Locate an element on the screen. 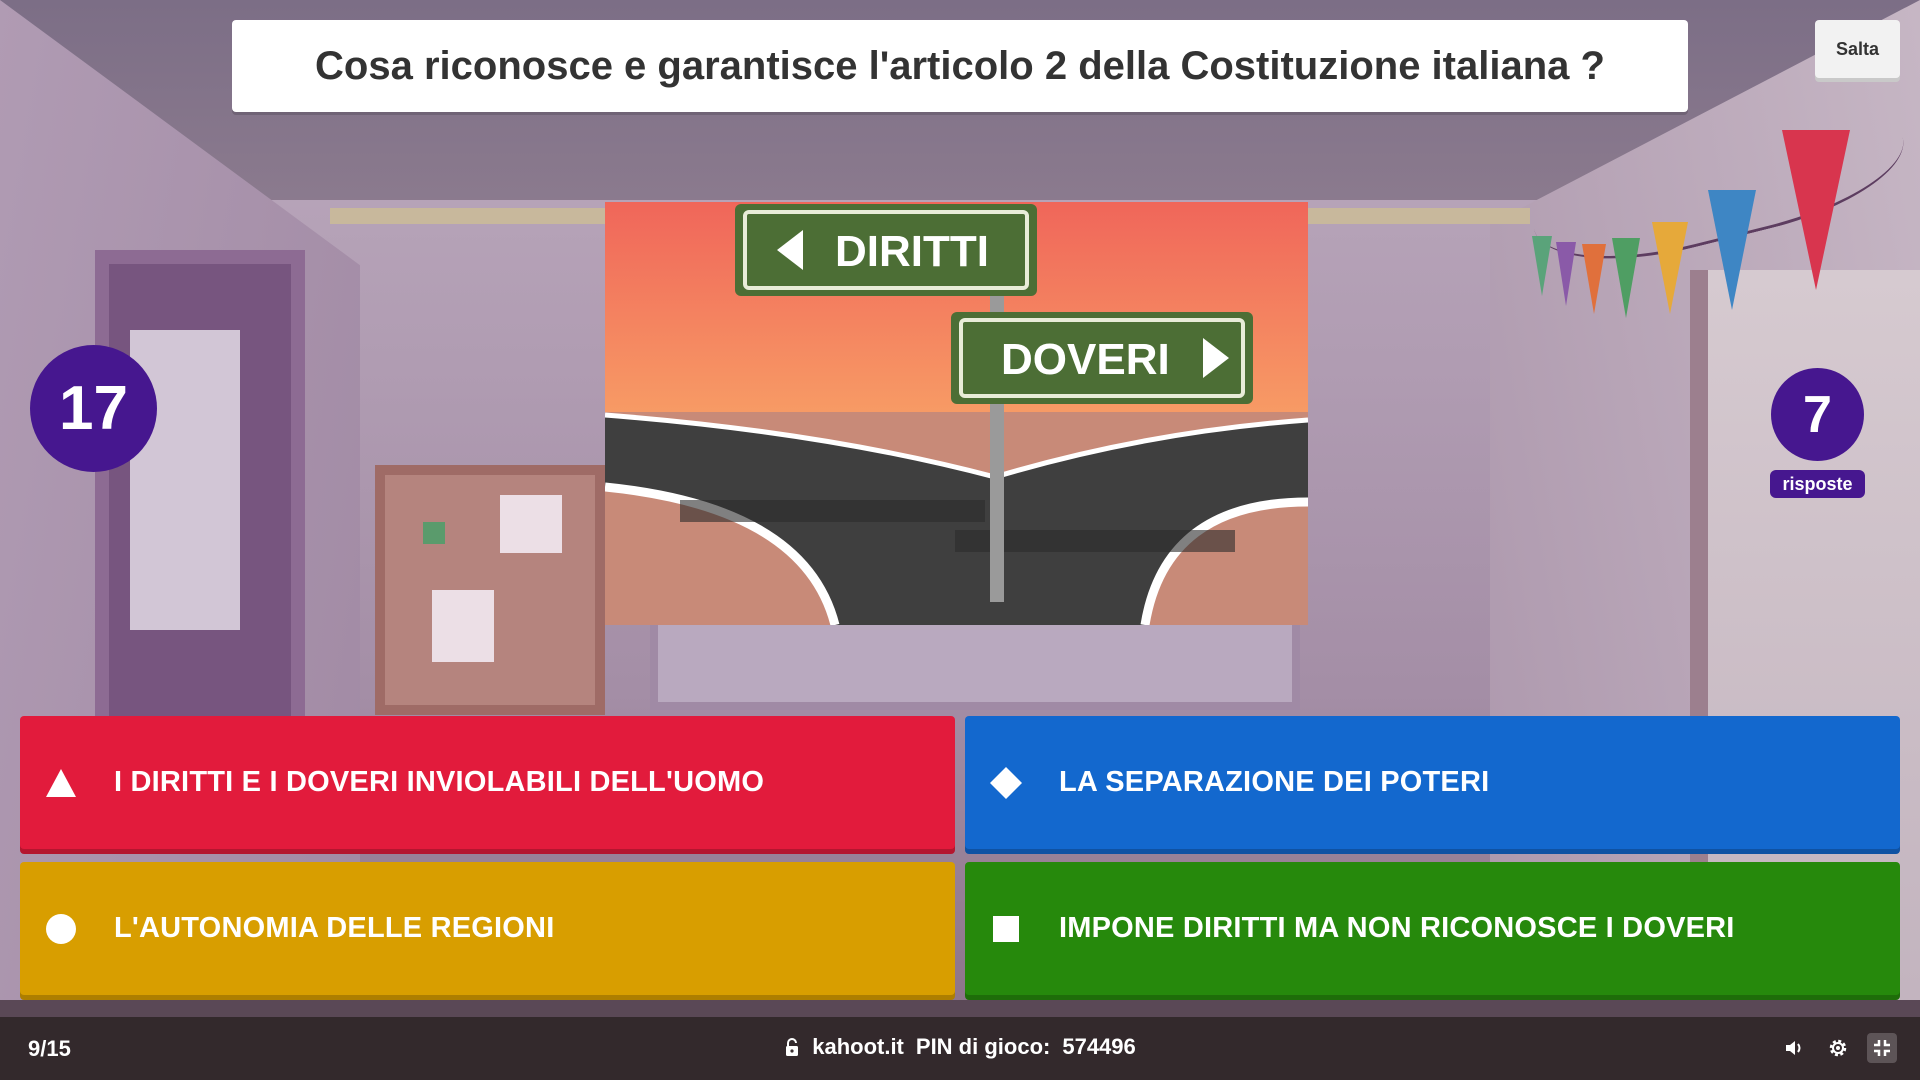  game-pin: 574496 is located at coordinates (1099, 1046).